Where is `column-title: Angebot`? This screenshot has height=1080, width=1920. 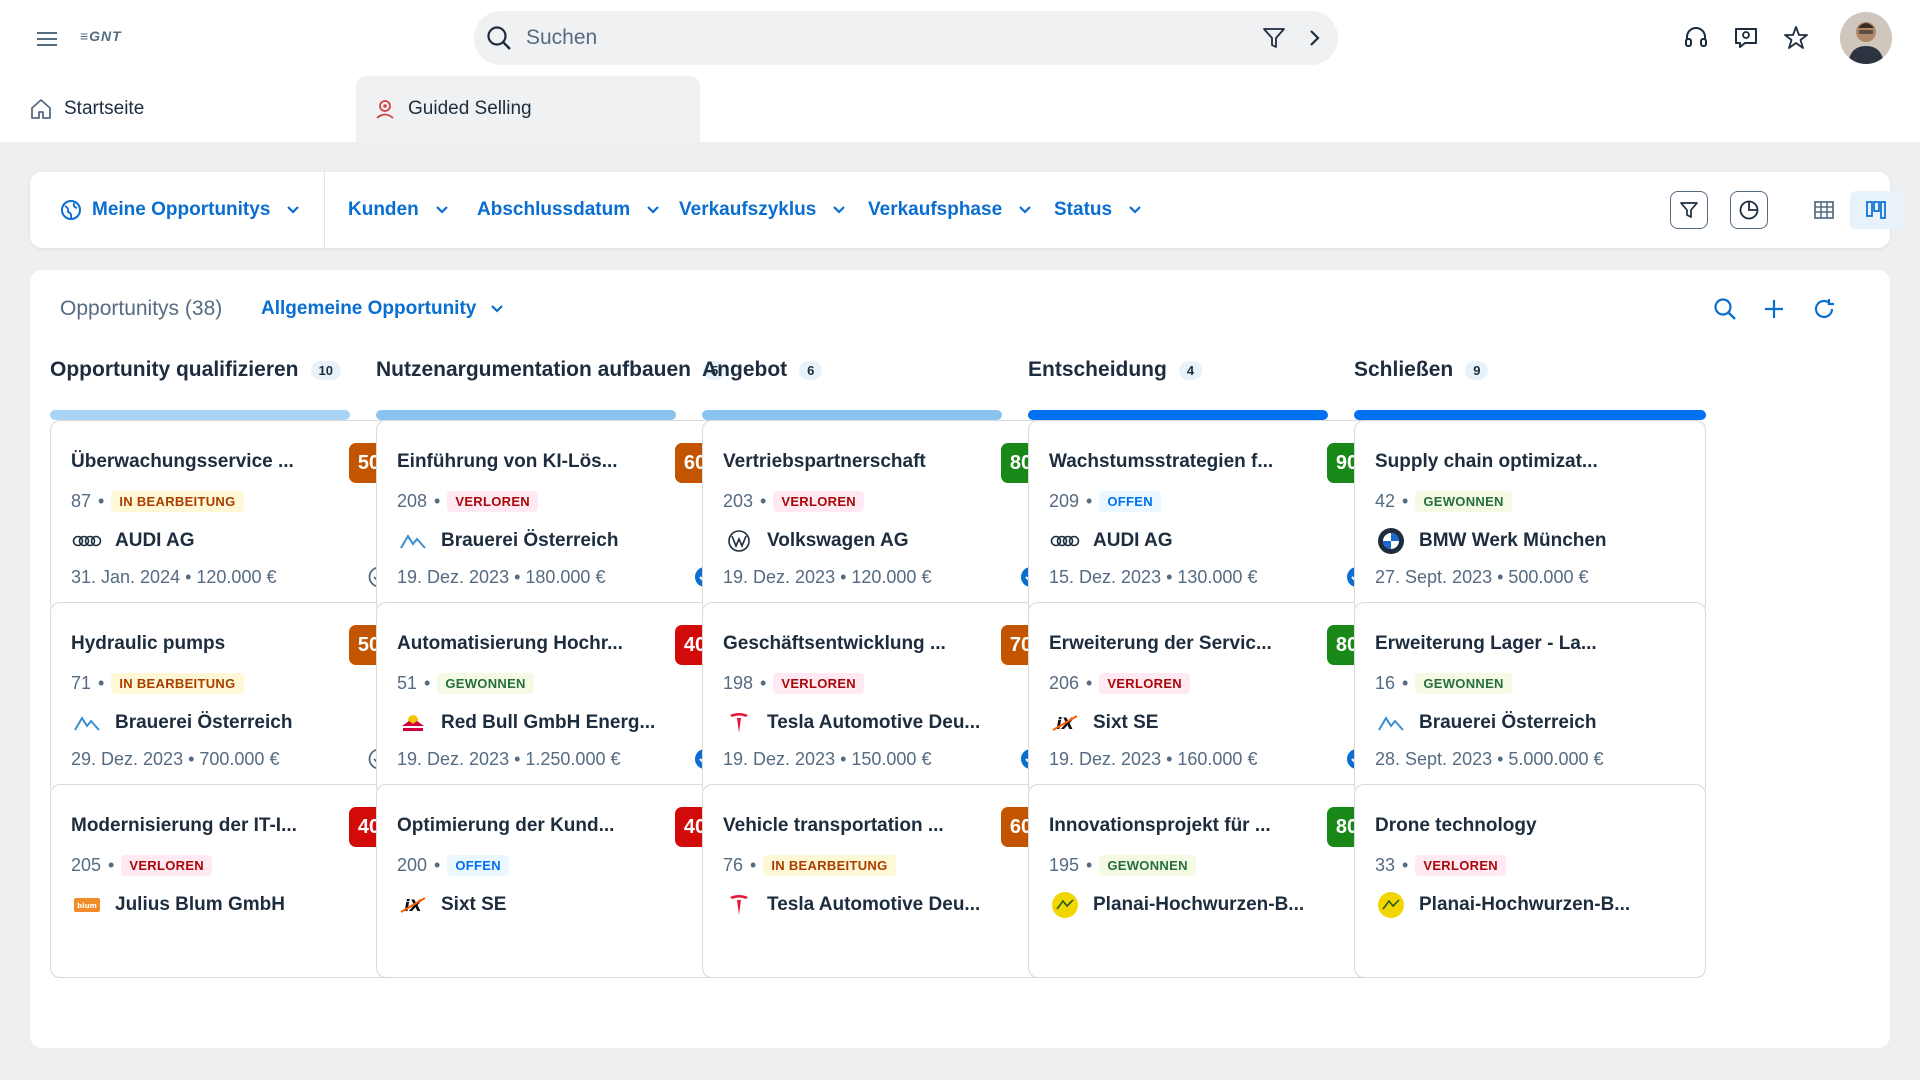 column-title: Angebot is located at coordinates (745, 369).